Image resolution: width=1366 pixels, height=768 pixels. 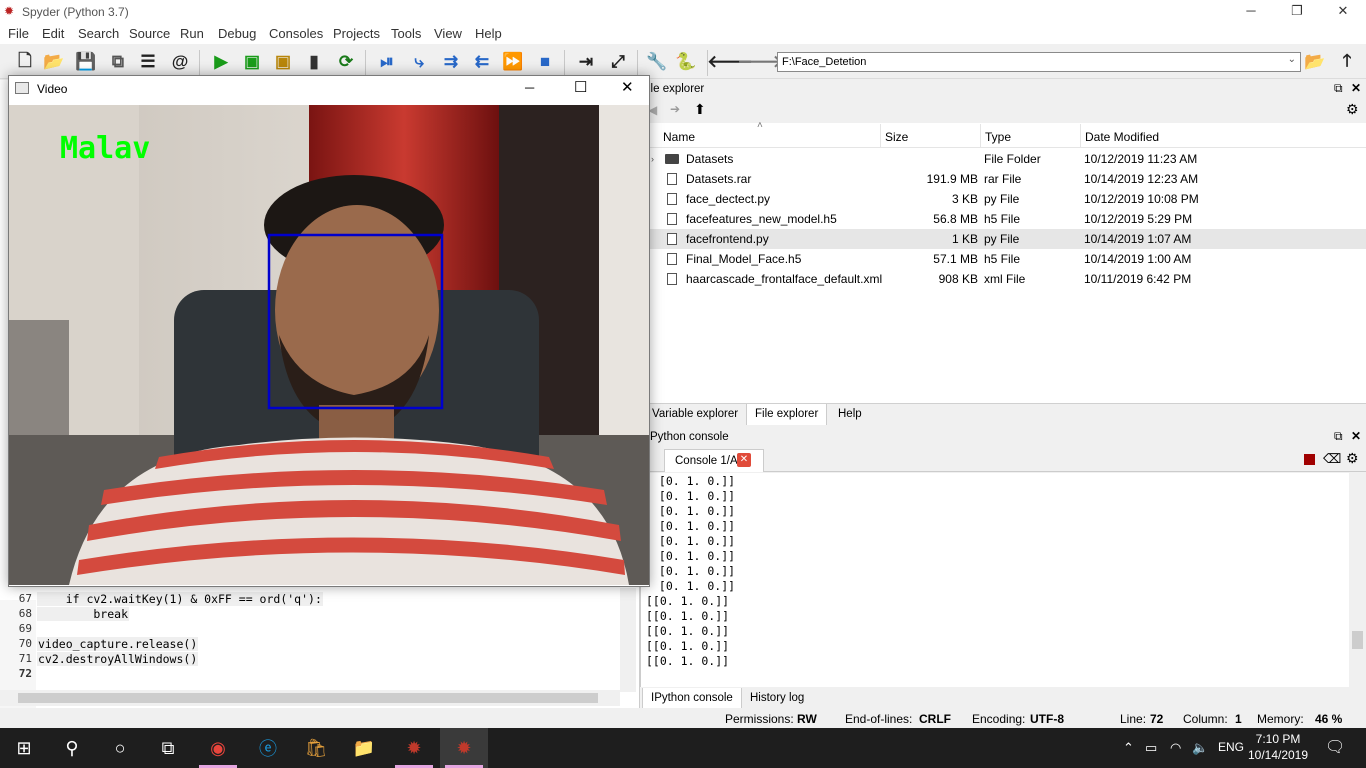 What do you see at coordinates (268, 748) in the screenshot?
I see `ie-icon: ⓔ` at bounding box center [268, 748].